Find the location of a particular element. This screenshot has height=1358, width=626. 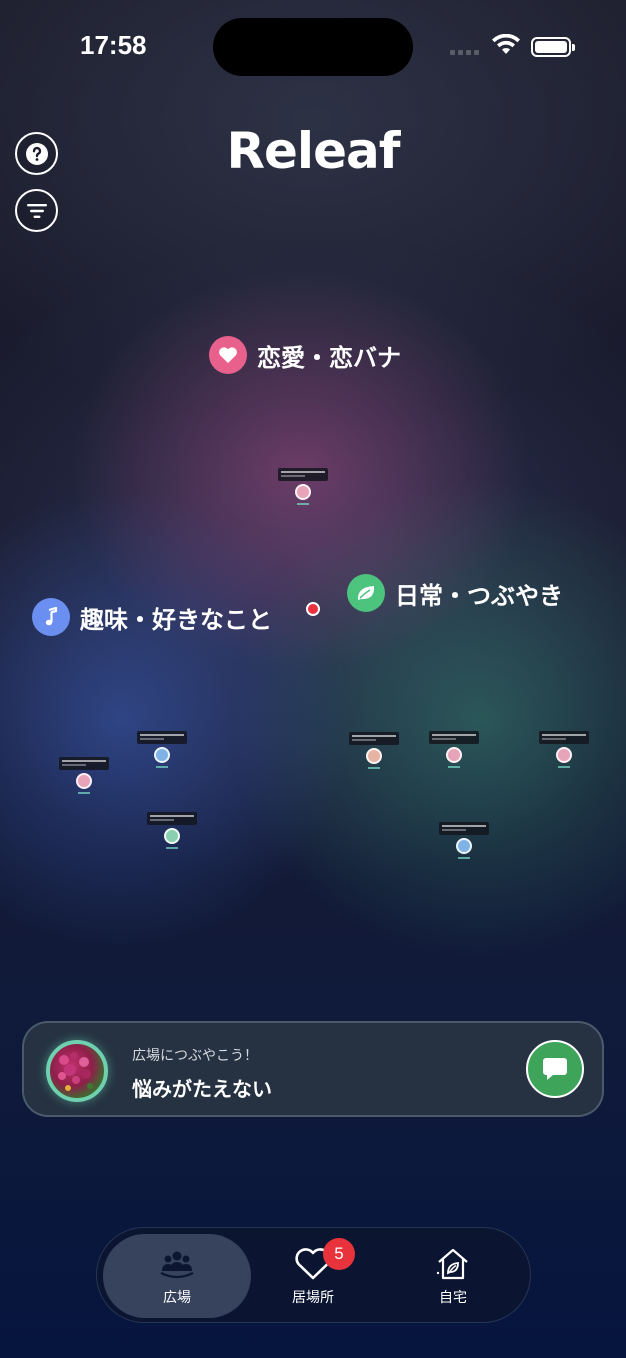

battery-icon is located at coordinates (553, 47).